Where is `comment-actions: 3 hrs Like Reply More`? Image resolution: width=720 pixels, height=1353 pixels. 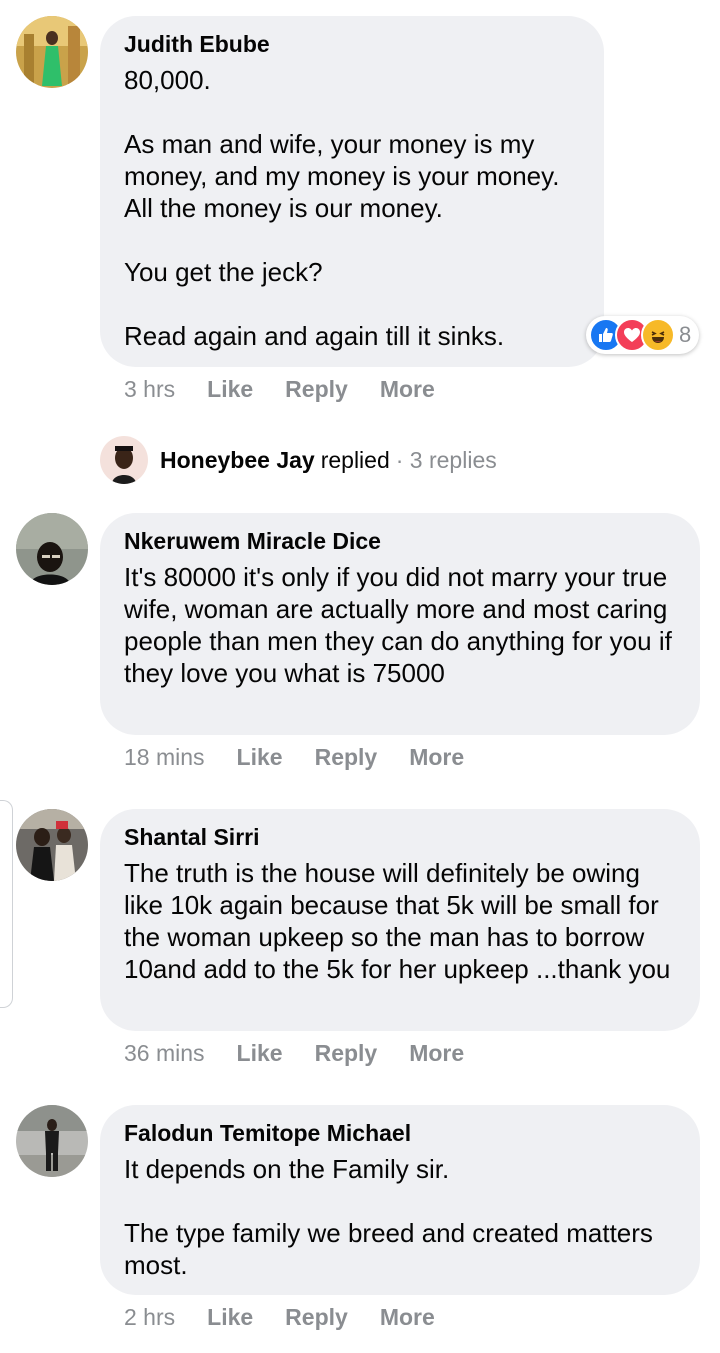
comment-actions: 3 hrs Like Reply More is located at coordinates (295, 389).